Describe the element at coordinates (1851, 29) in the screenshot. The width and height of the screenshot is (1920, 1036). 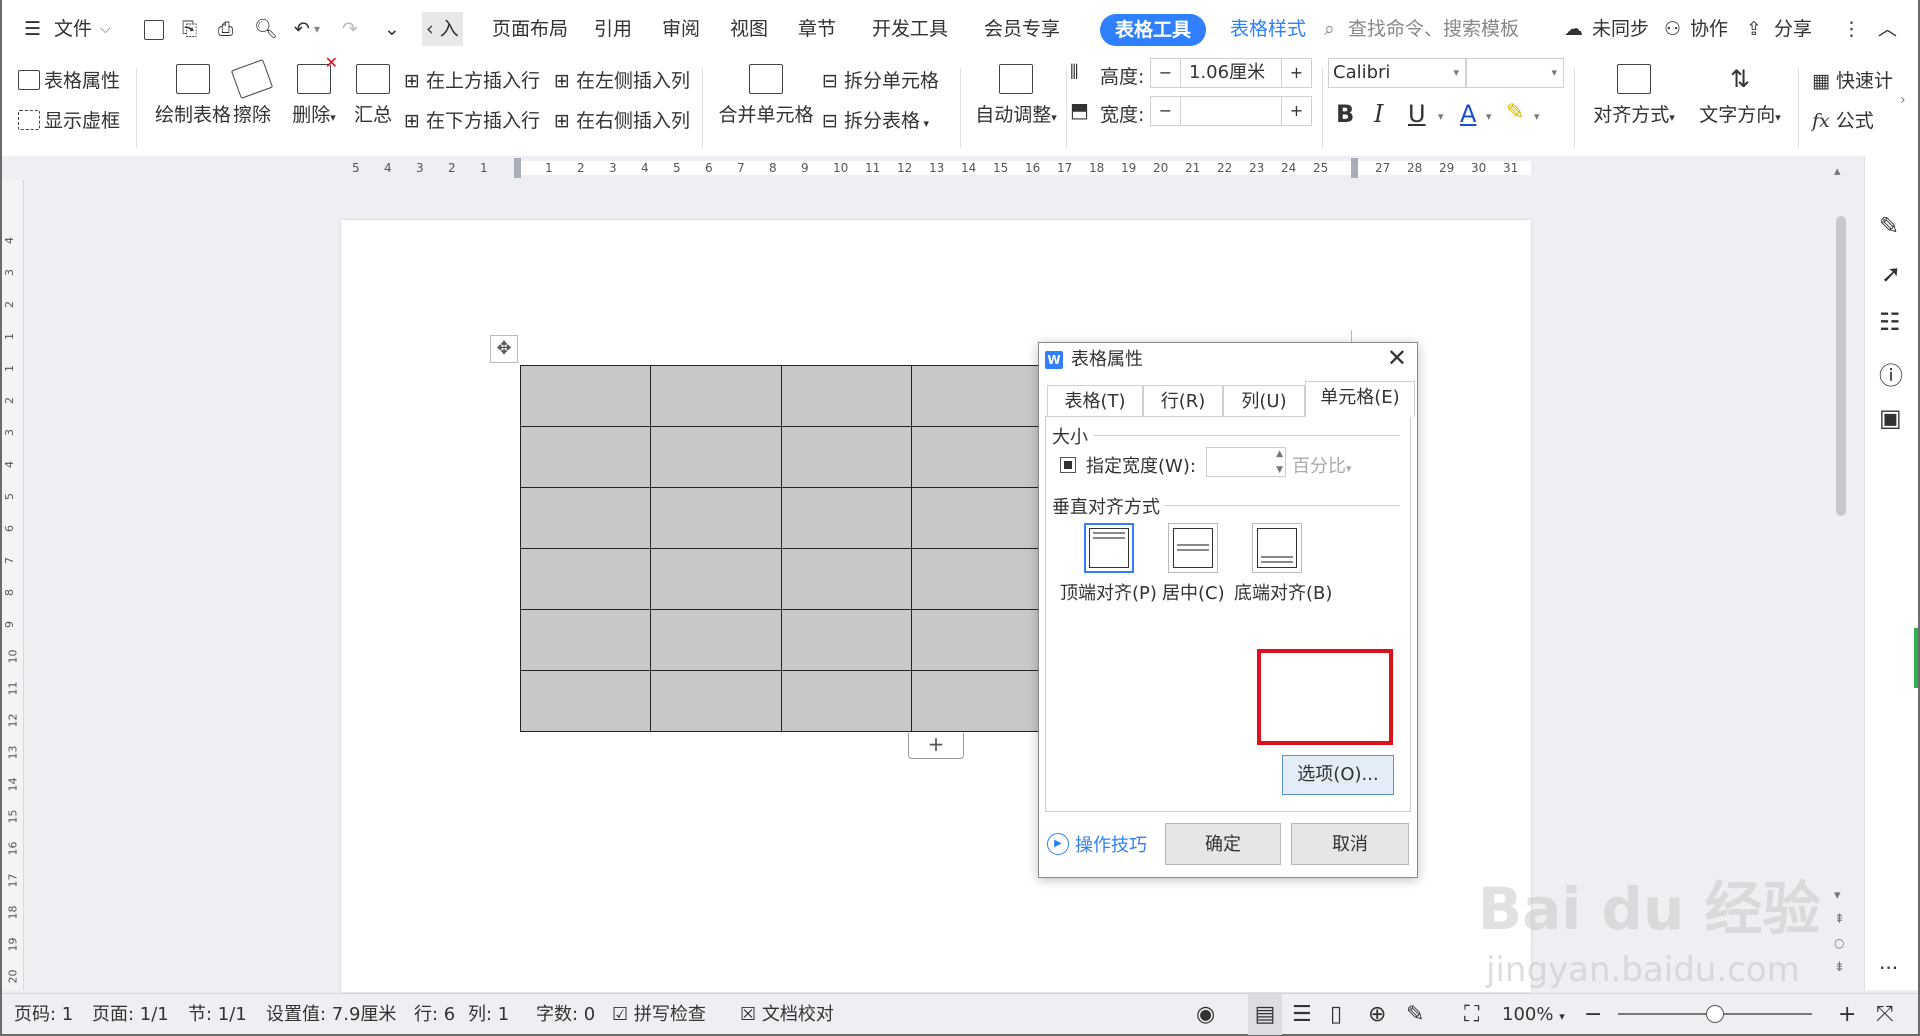
I see `more-icon: ⋮` at that location.